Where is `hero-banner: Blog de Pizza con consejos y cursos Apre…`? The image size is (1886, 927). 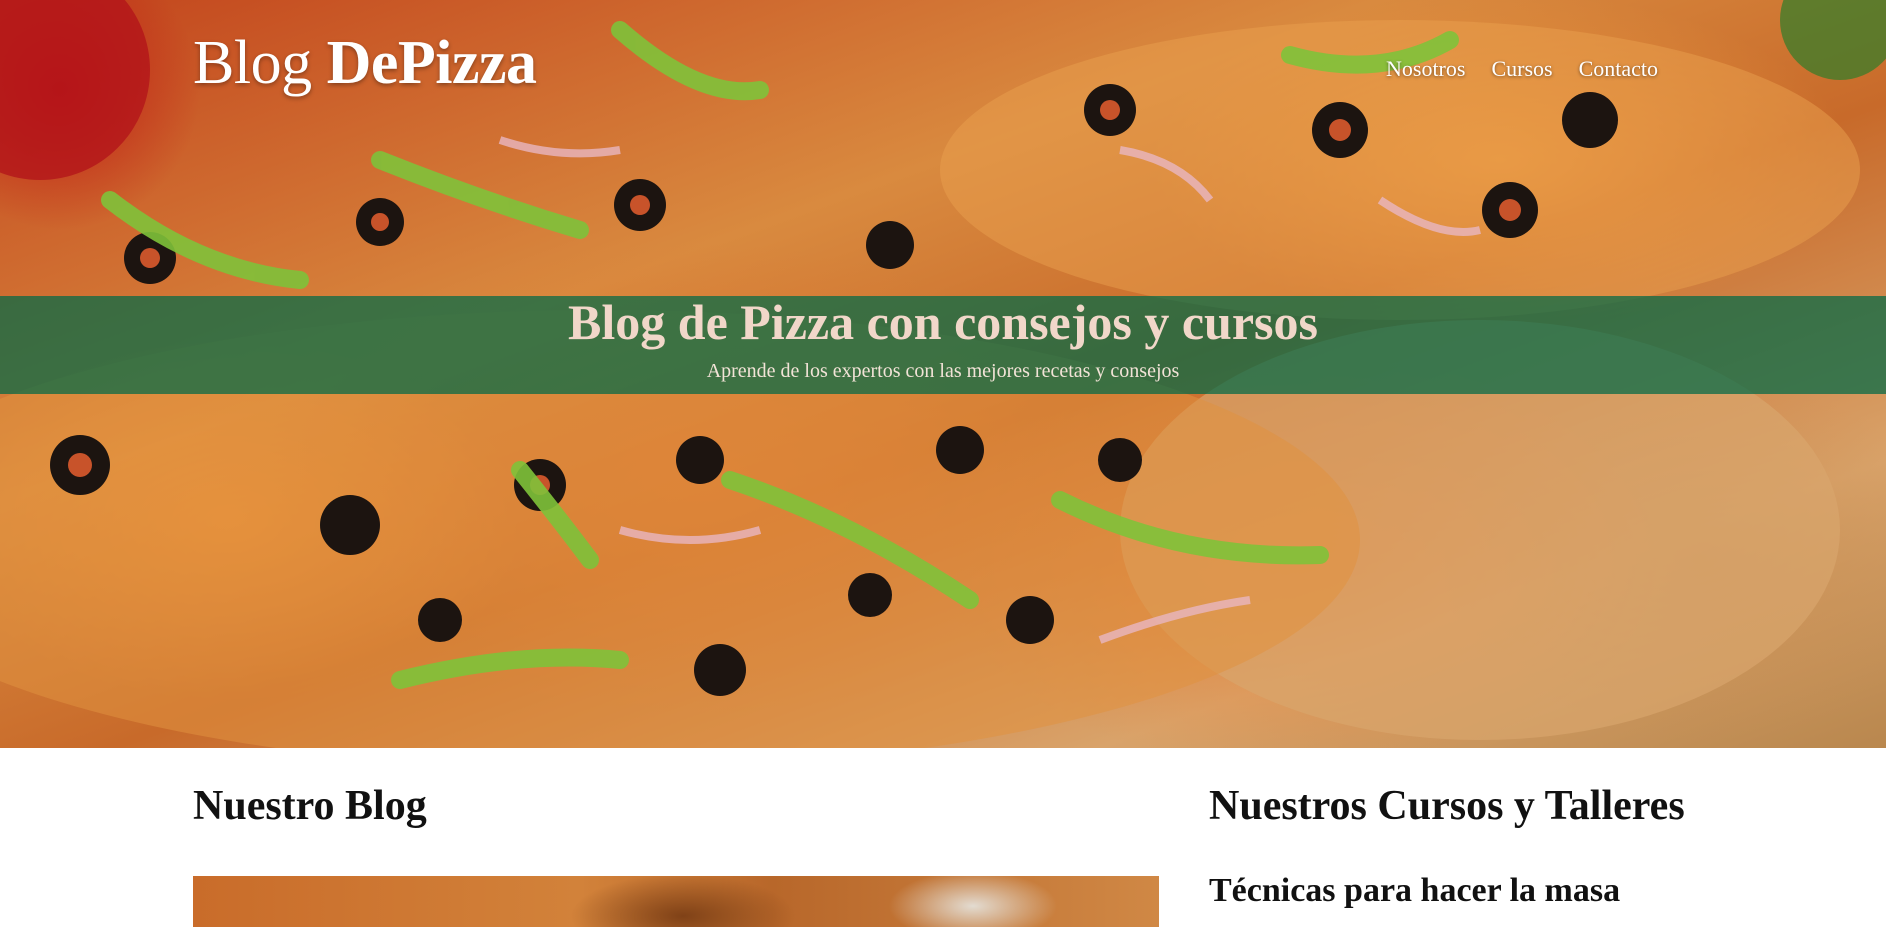
hero-banner: Blog de Pizza con consejos y cursos Apre… is located at coordinates (943, 345).